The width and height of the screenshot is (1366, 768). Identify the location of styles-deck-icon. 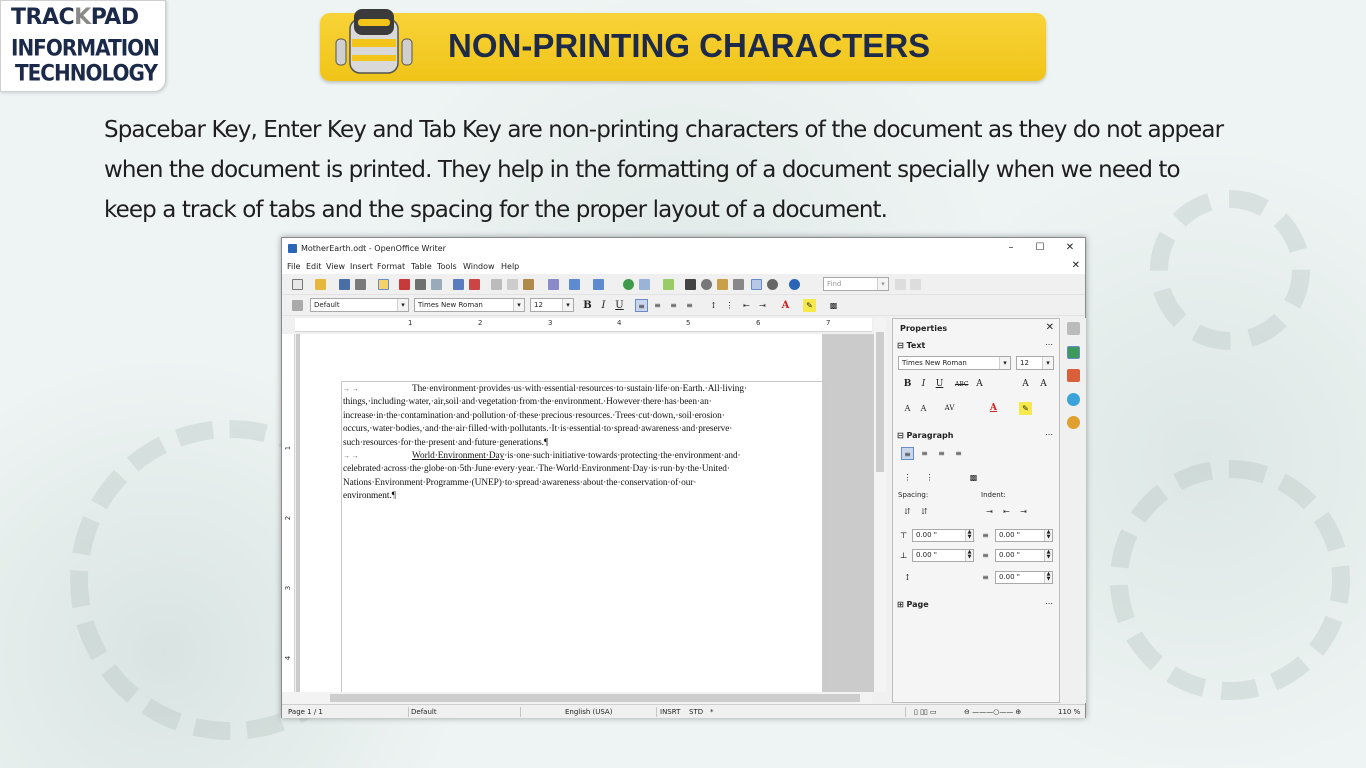
(1073, 375).